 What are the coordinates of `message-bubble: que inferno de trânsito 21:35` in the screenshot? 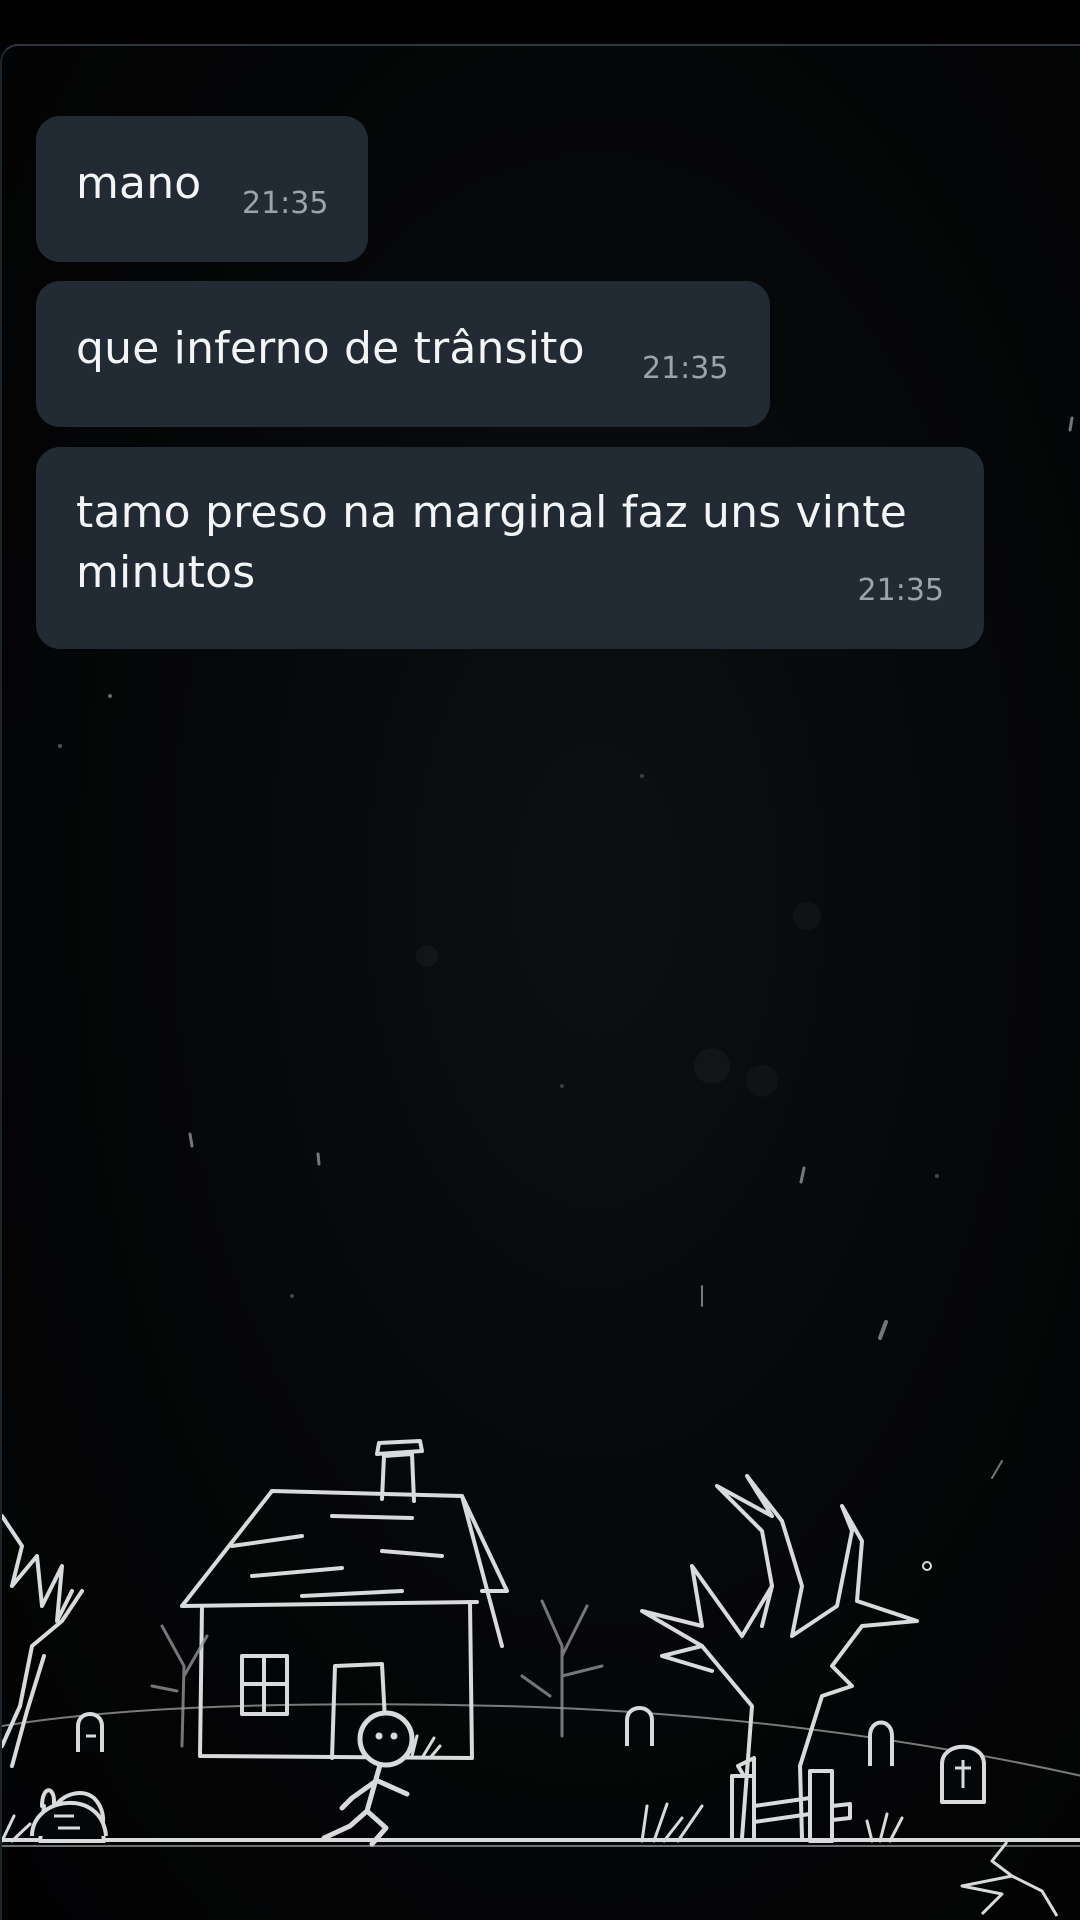 It's located at (403, 354).